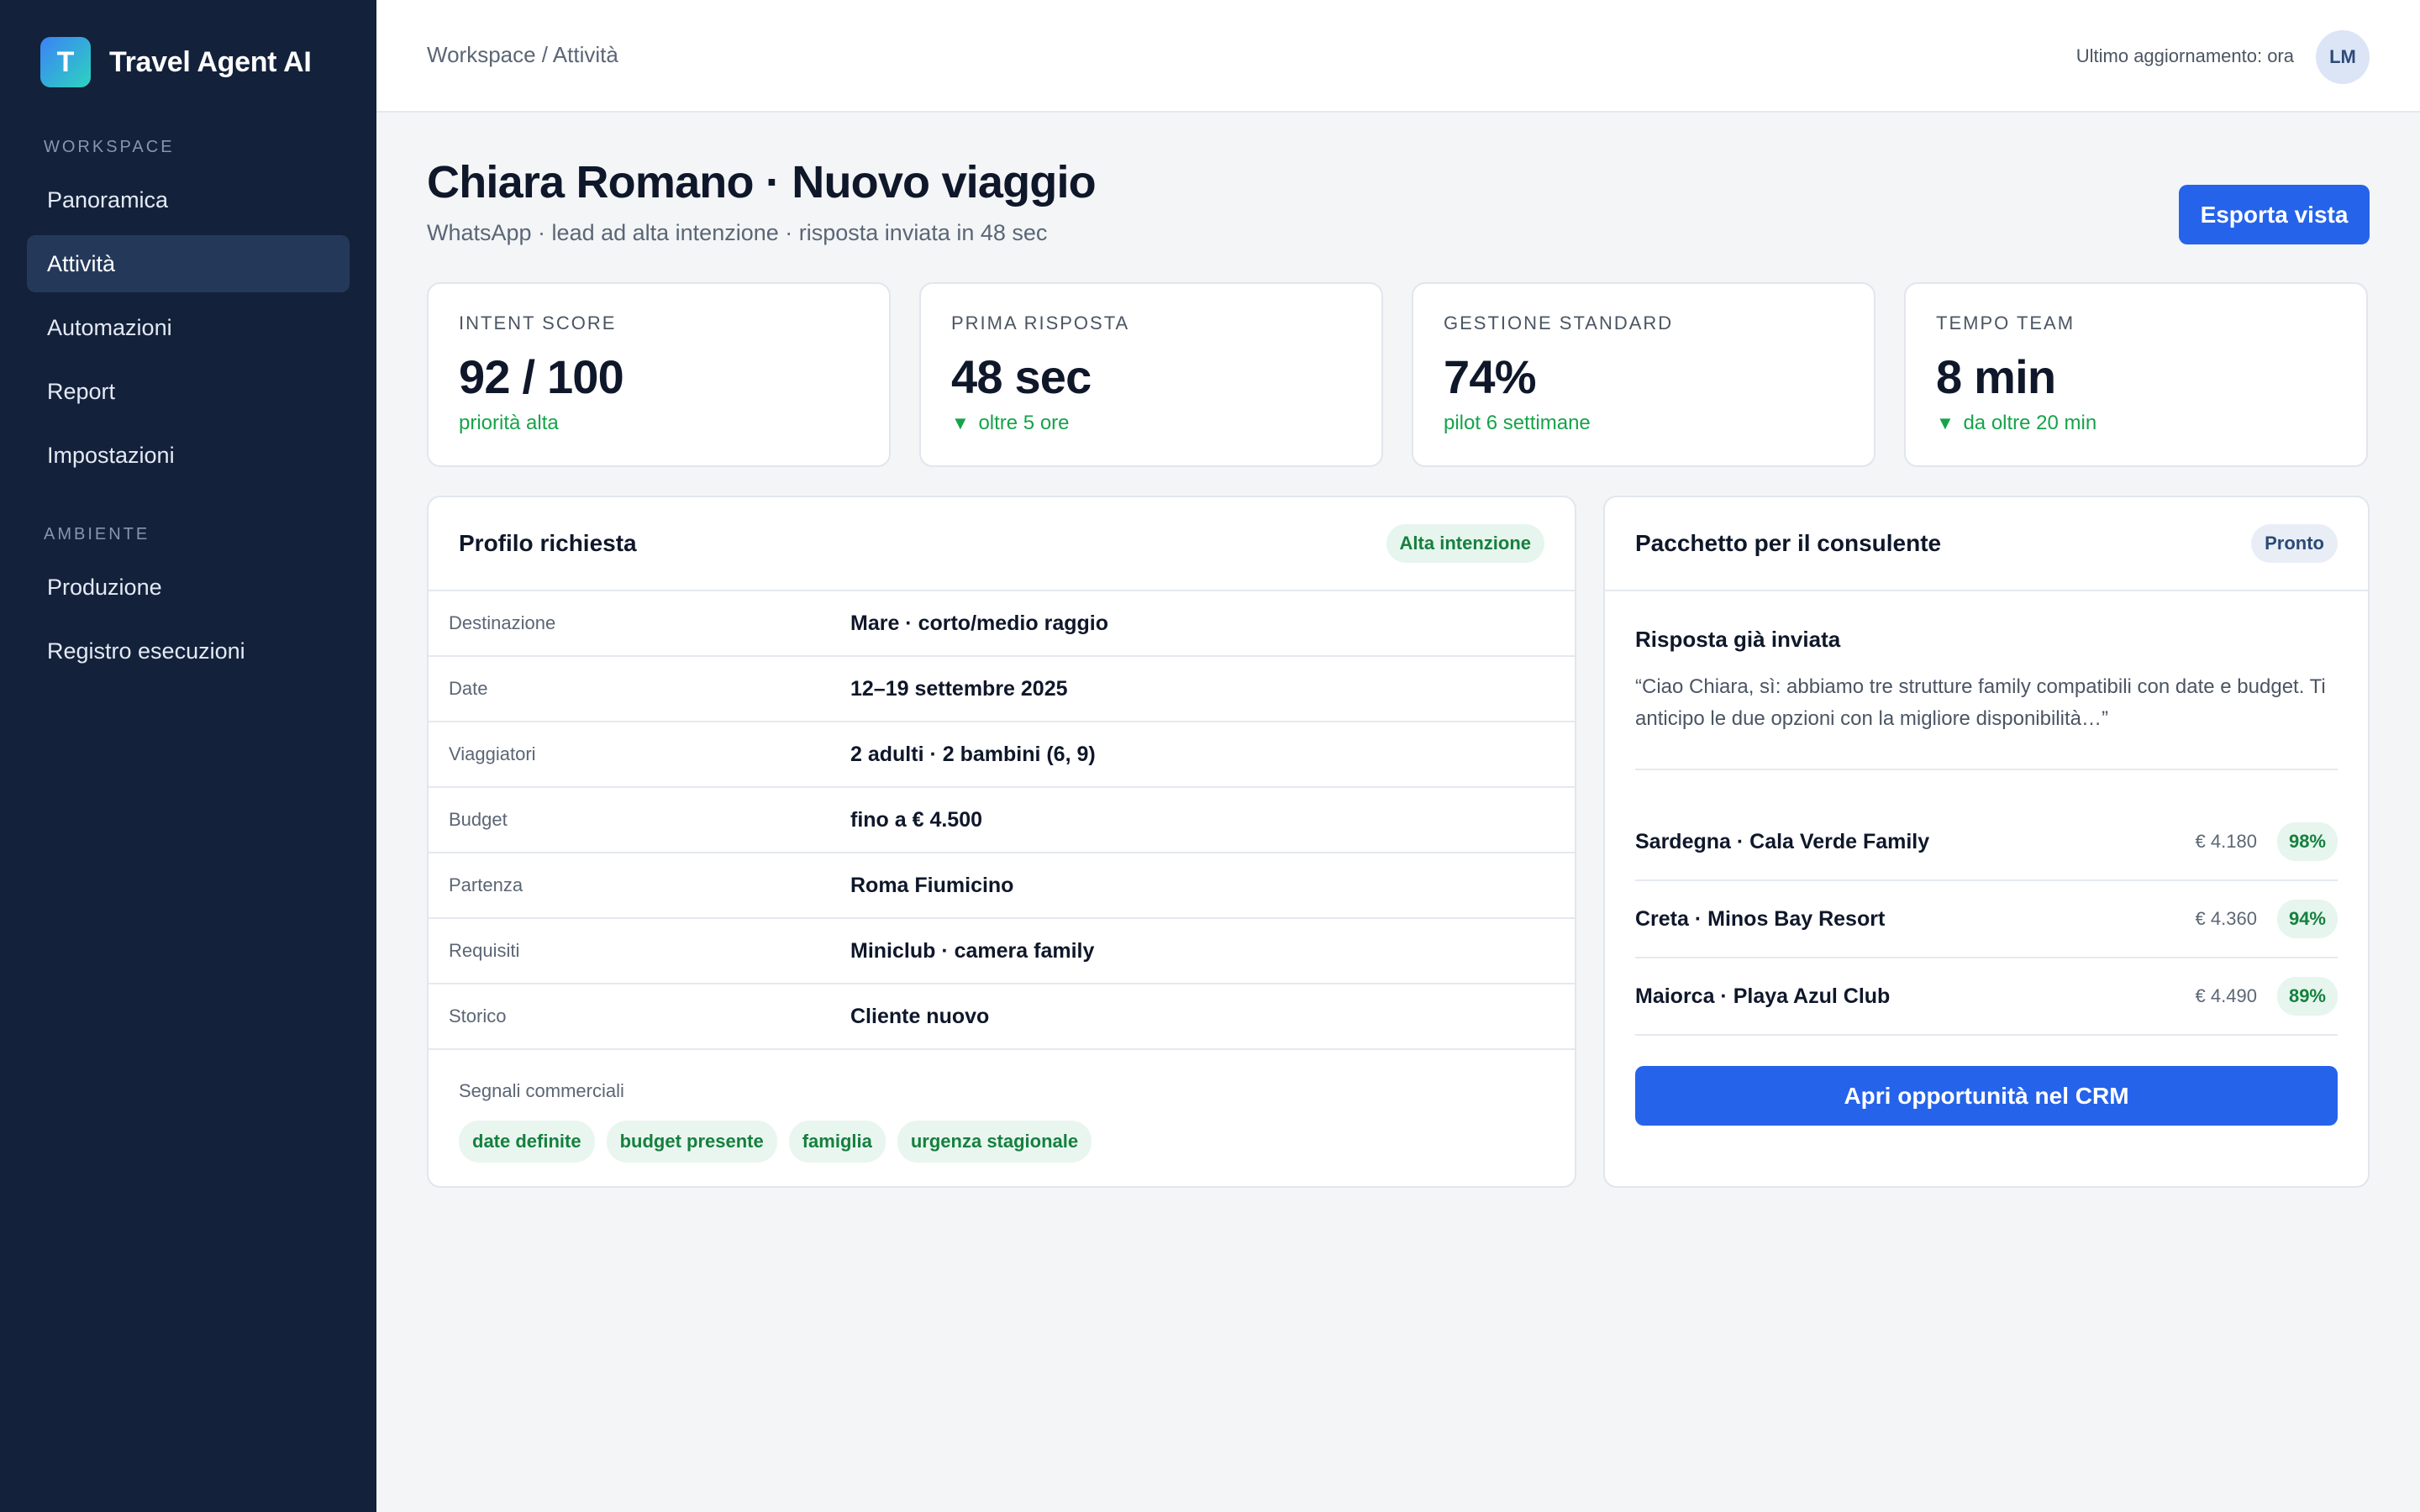  What do you see at coordinates (2226, 995) in the screenshot?
I see `option-price: € 4.490` at bounding box center [2226, 995].